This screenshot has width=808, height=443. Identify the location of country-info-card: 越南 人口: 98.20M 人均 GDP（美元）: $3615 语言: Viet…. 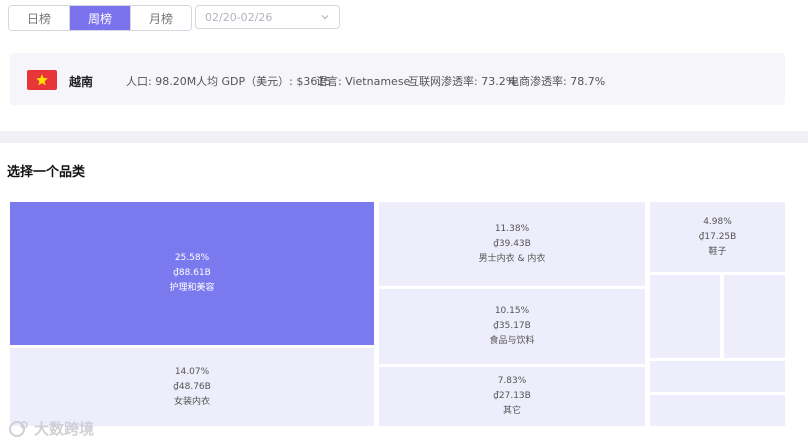
(397, 79).